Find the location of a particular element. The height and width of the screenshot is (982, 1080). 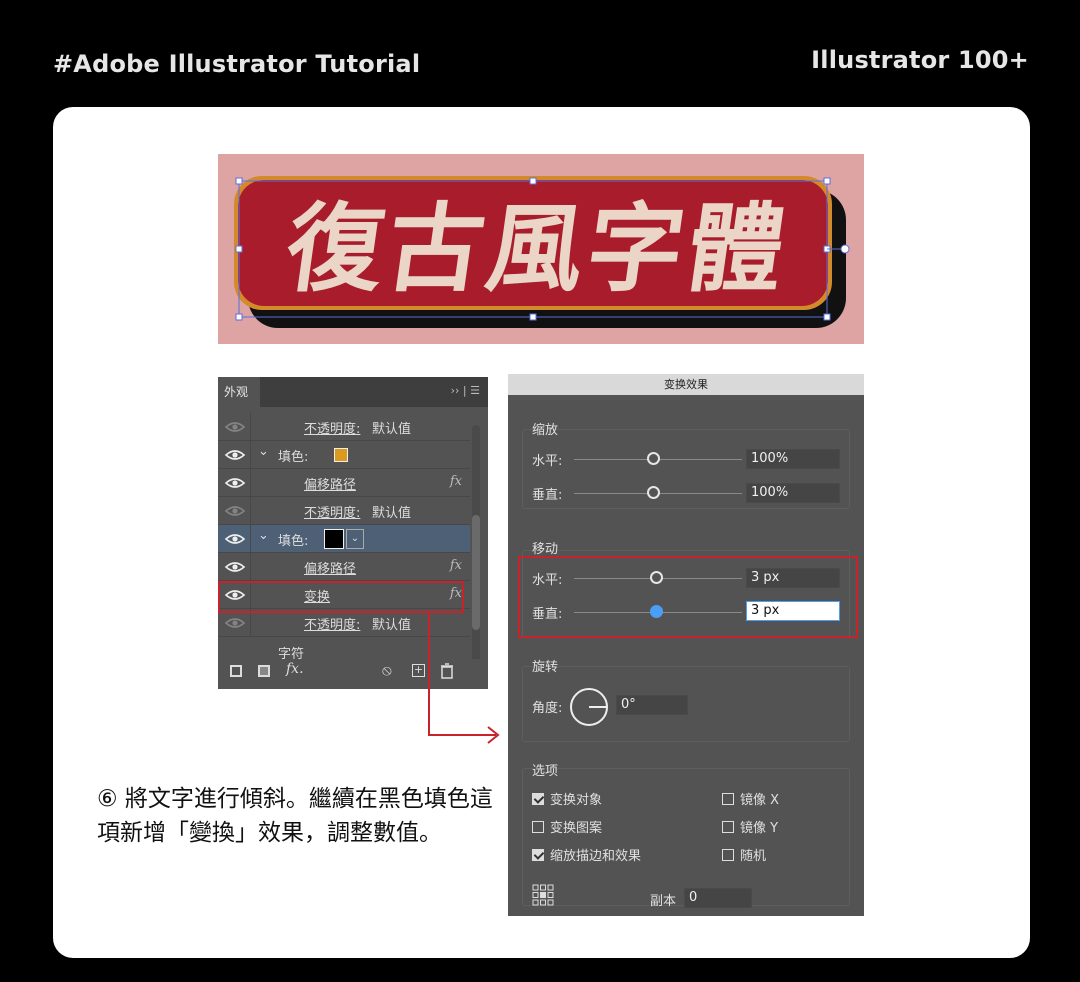

scale-h-label: 水平: is located at coordinates (547, 461).